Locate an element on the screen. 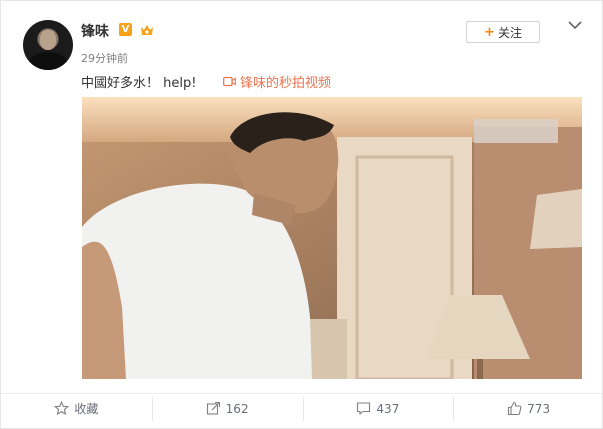  verified-icon: V is located at coordinates (125, 29).